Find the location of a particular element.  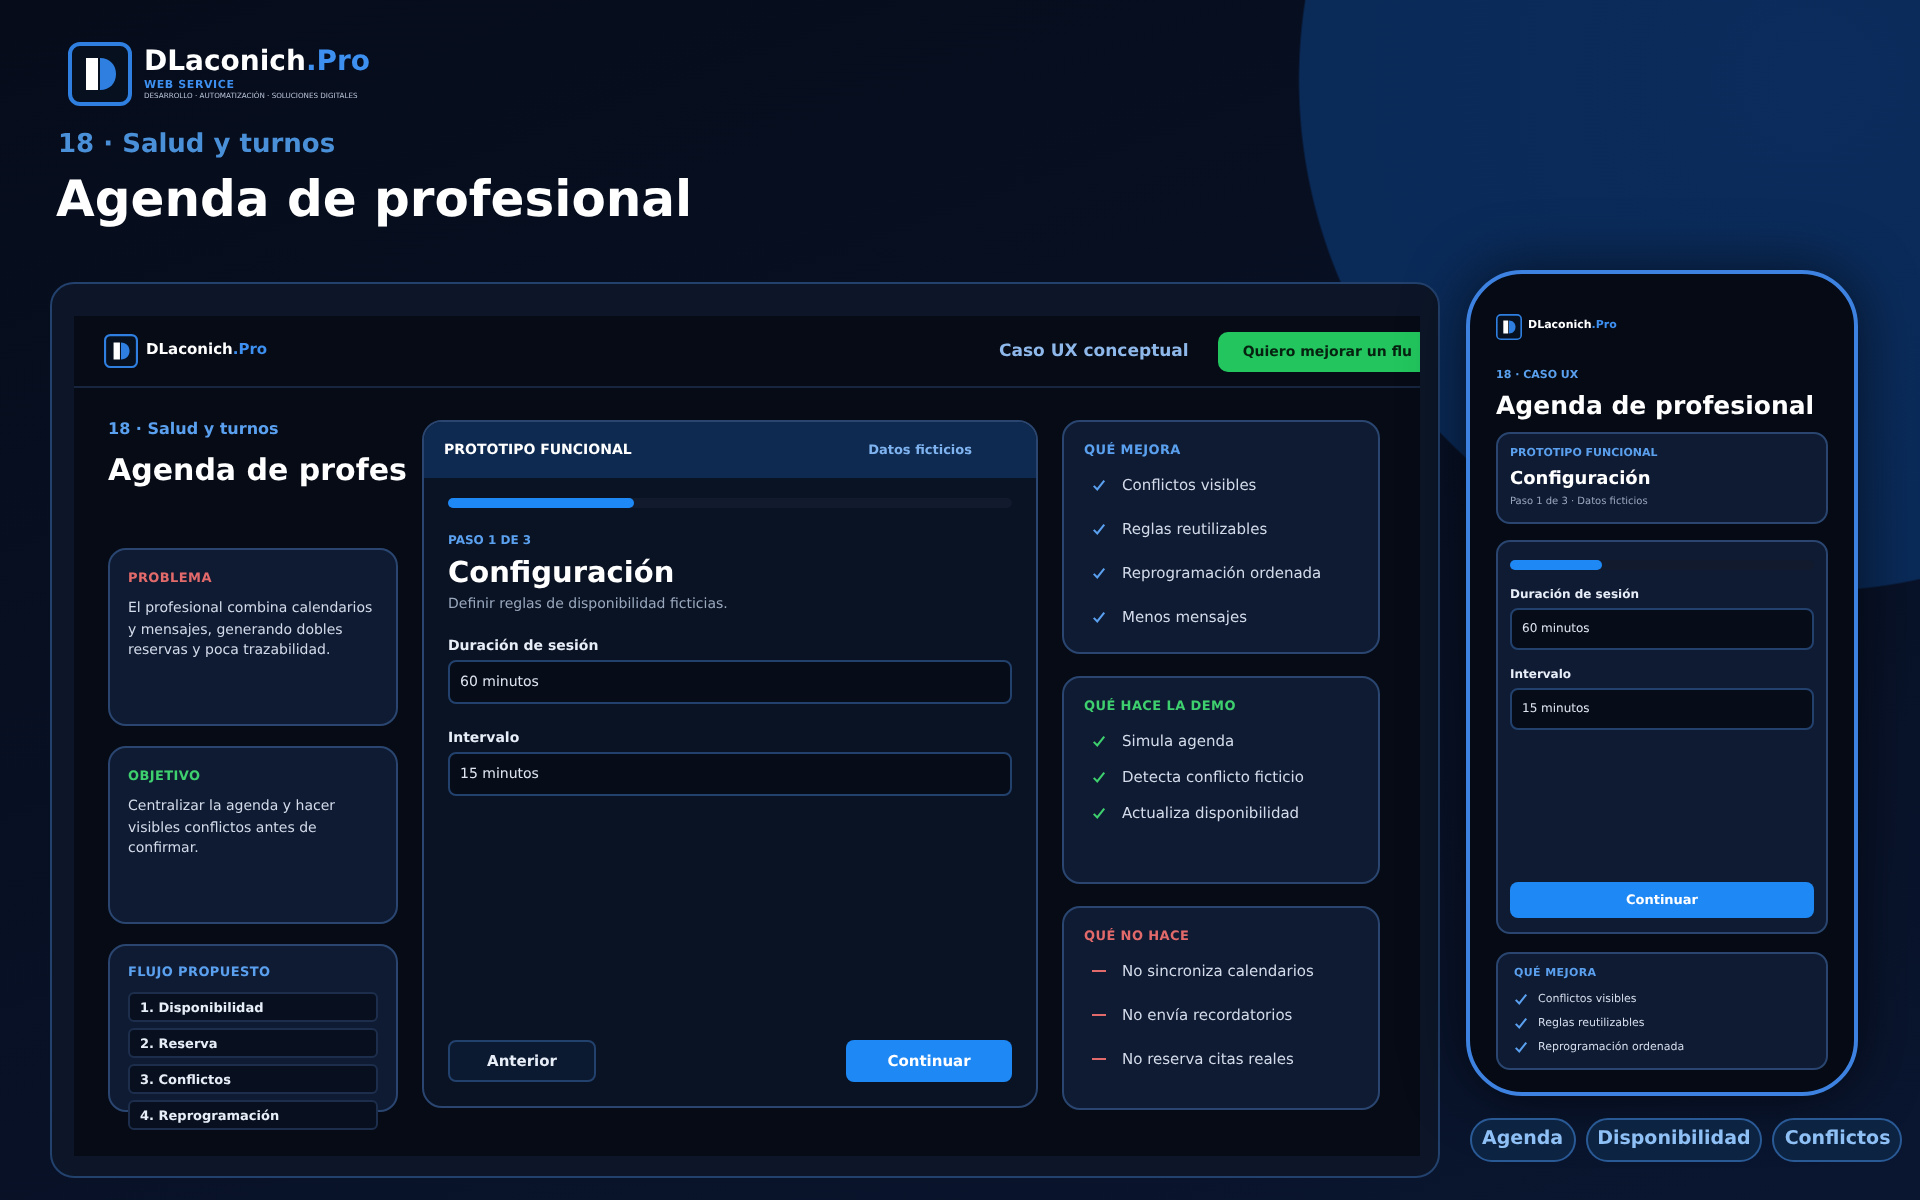

tag-chip: Agenda is located at coordinates (1523, 1139).